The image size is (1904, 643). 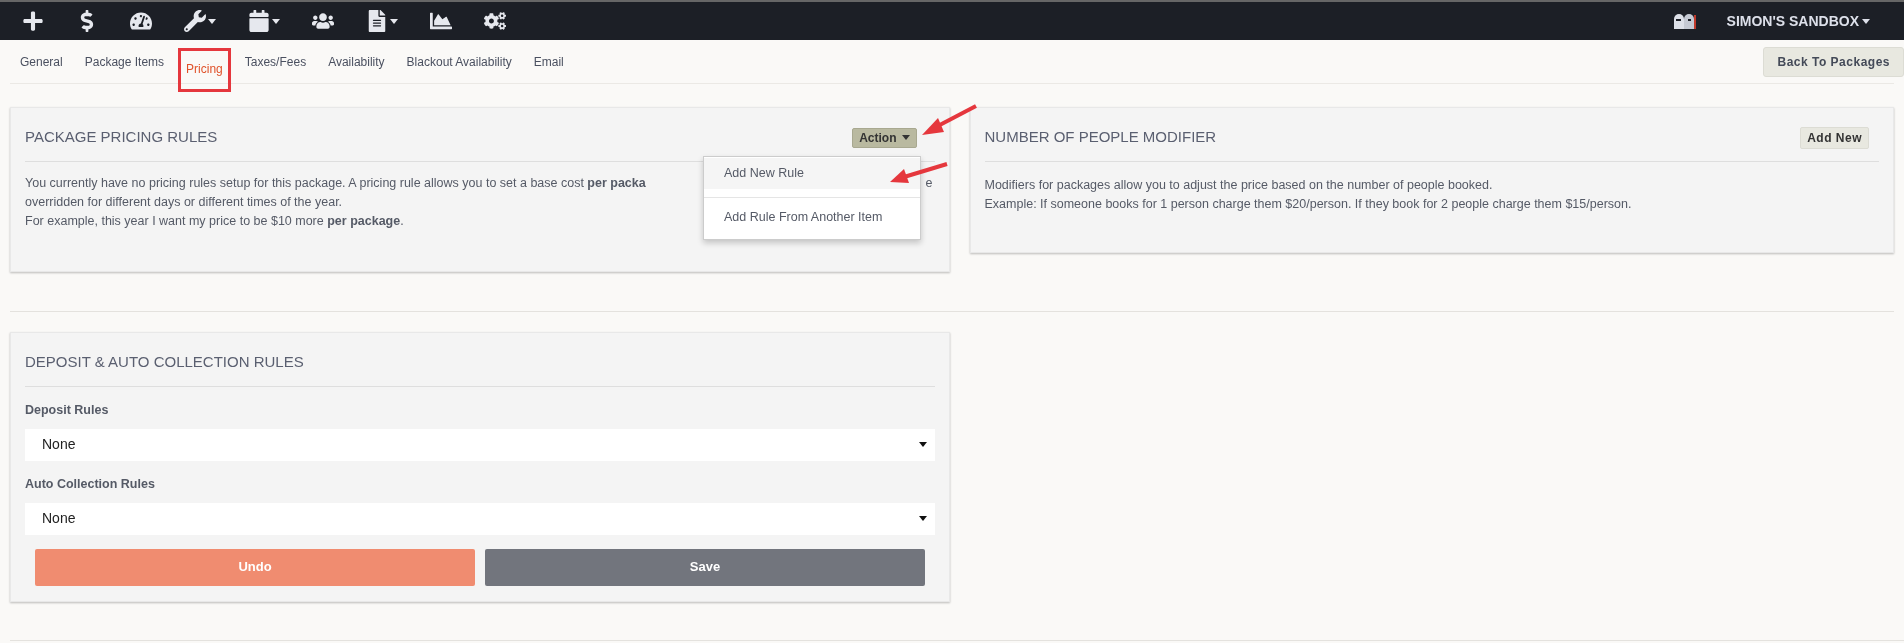 What do you see at coordinates (1684, 21) in the screenshot?
I see `mailbox-icon` at bounding box center [1684, 21].